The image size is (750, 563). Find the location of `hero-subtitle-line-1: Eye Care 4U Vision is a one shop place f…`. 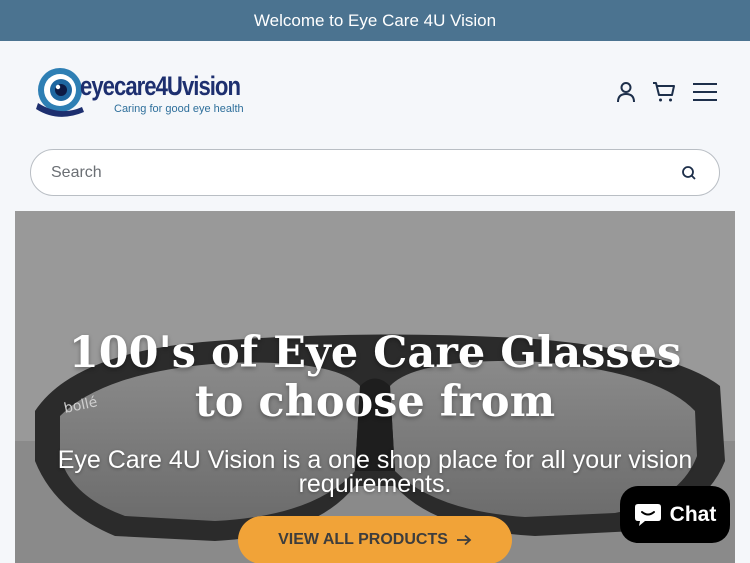

hero-subtitle-line-1: Eye Care 4U Vision is a one shop place f… is located at coordinates (375, 460).